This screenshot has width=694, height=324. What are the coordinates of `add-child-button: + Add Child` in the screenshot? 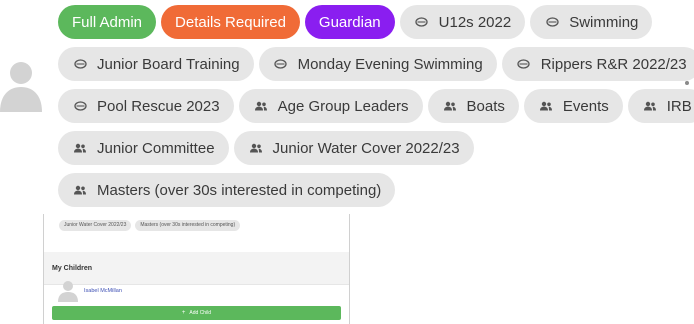 It's located at (196, 313).